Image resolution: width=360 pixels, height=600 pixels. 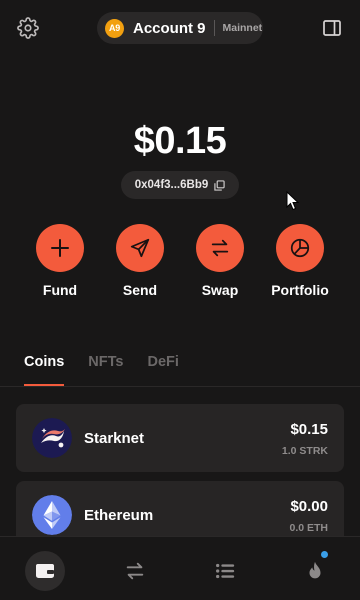 I want to click on copy-address-button: 0x04f3...6Bb9, so click(x=180, y=185).